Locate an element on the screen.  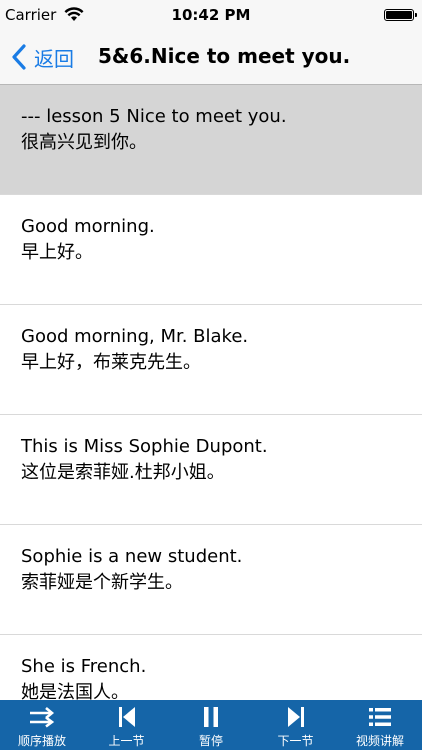
chinese-text: 很高兴见到你。 is located at coordinates (84, 142).